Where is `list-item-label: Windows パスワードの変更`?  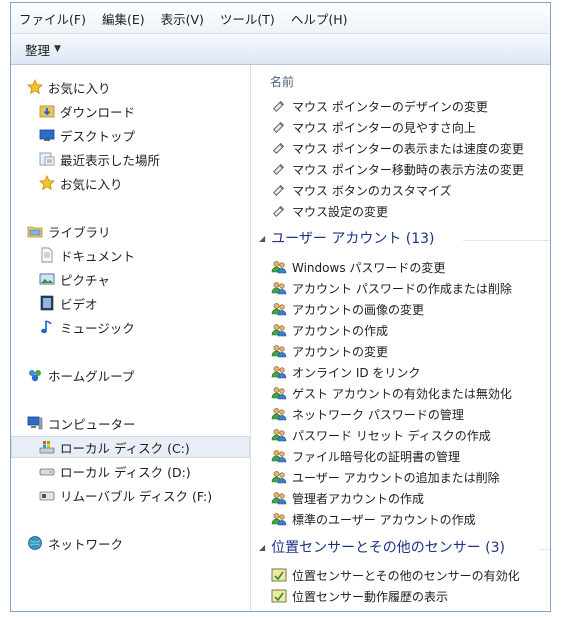
list-item-label: Windows パスワードの変更 is located at coordinates (369, 267).